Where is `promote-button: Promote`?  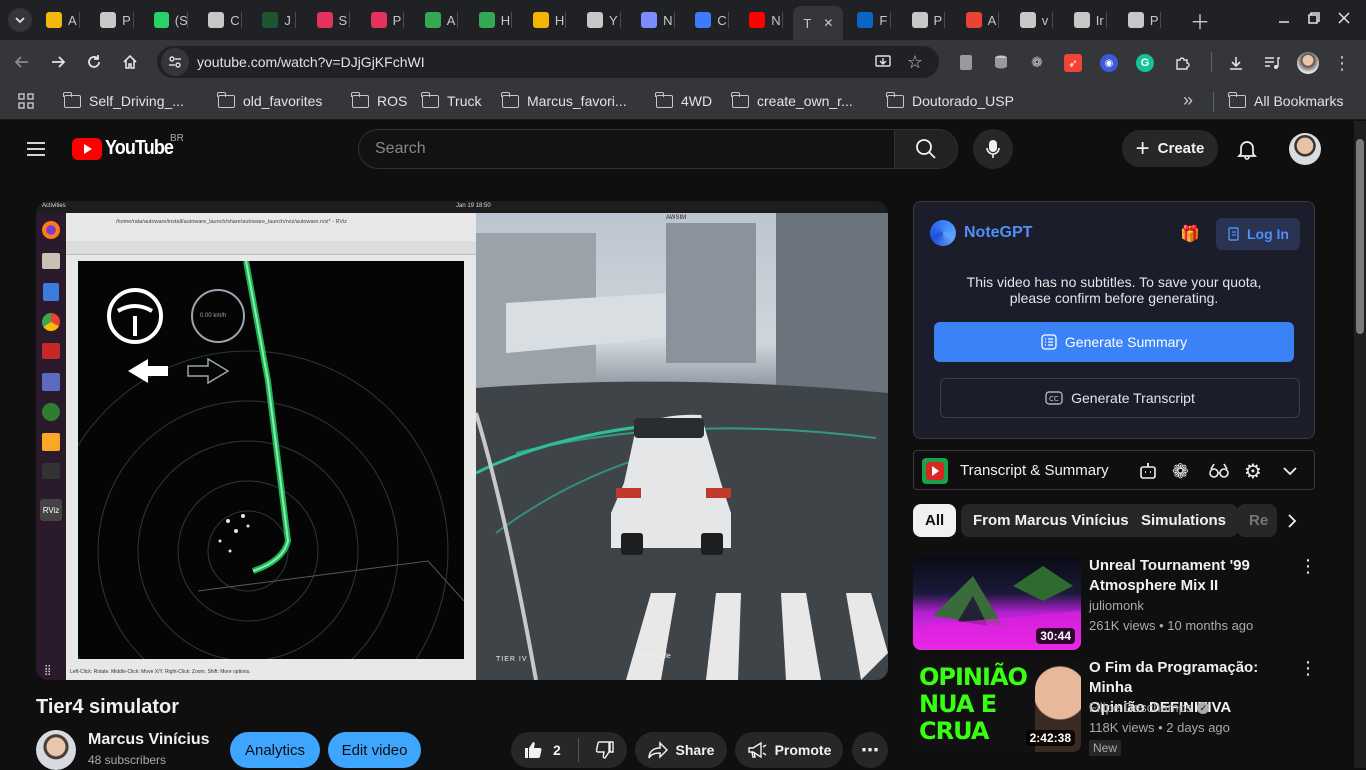
promote-button: Promote is located at coordinates (789, 750).